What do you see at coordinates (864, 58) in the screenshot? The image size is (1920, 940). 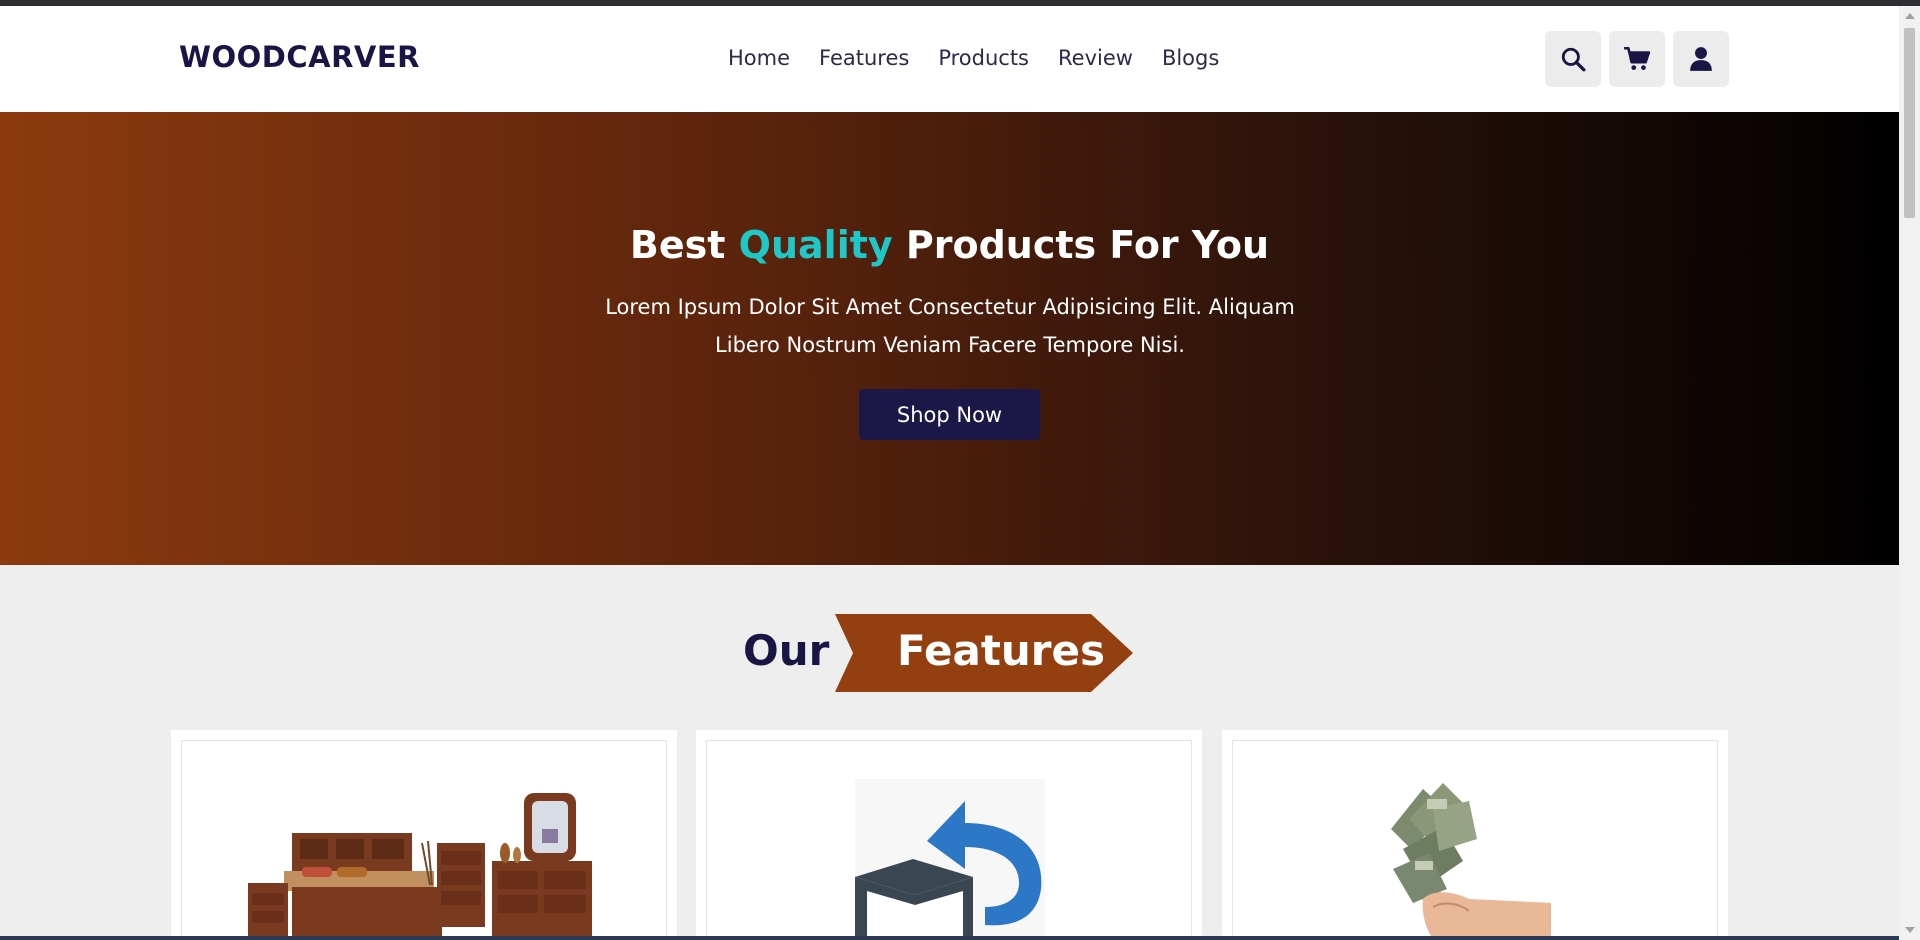 I see `nav-item-features: Features` at bounding box center [864, 58].